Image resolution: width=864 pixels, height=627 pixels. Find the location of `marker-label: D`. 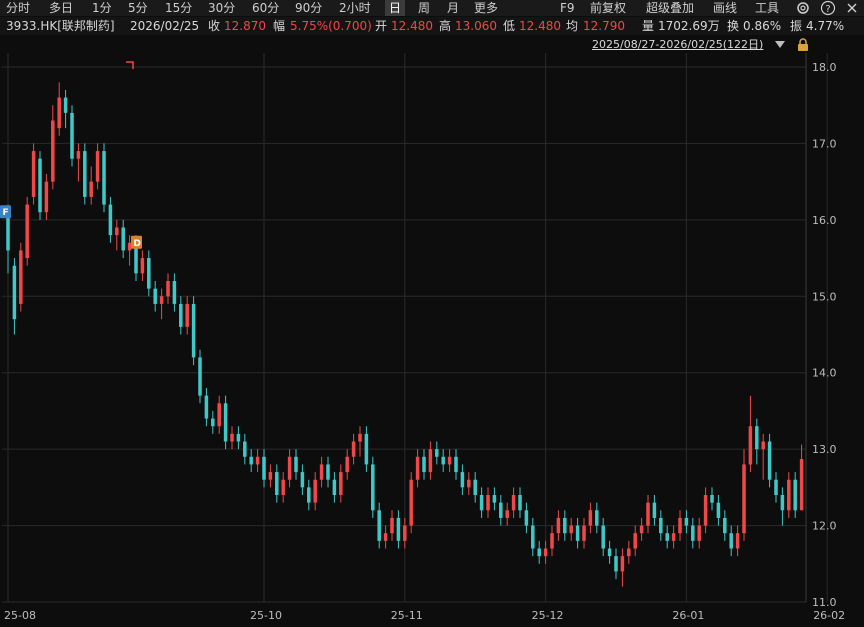

marker-label: D is located at coordinates (137, 244).